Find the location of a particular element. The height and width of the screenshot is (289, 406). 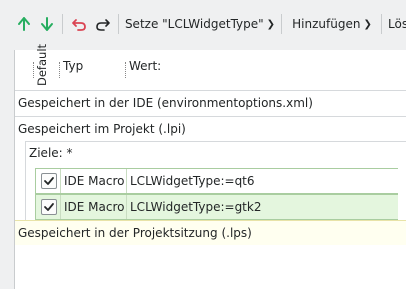

undo-icon is located at coordinates (79, 25).